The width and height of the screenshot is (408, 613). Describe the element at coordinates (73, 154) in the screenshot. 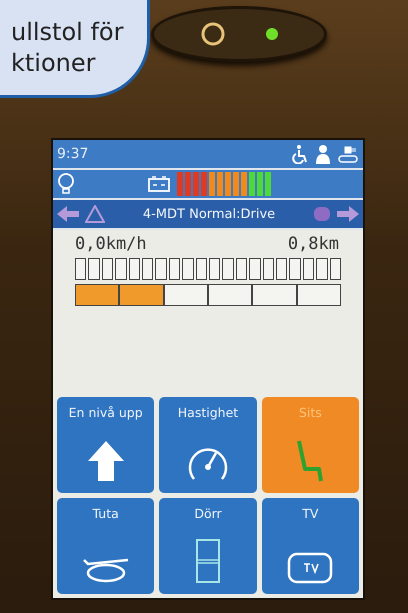

I see `clock-text: 9:37` at that location.